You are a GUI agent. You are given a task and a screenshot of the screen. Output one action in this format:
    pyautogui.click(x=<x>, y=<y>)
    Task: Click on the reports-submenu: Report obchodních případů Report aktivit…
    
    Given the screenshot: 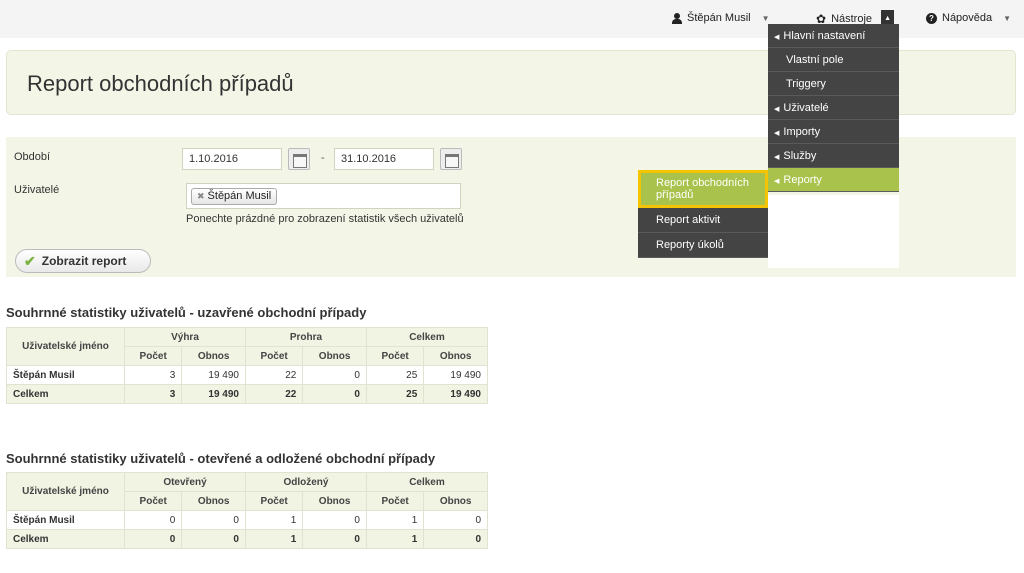 What is the action you would take?
    pyautogui.click(x=703, y=214)
    